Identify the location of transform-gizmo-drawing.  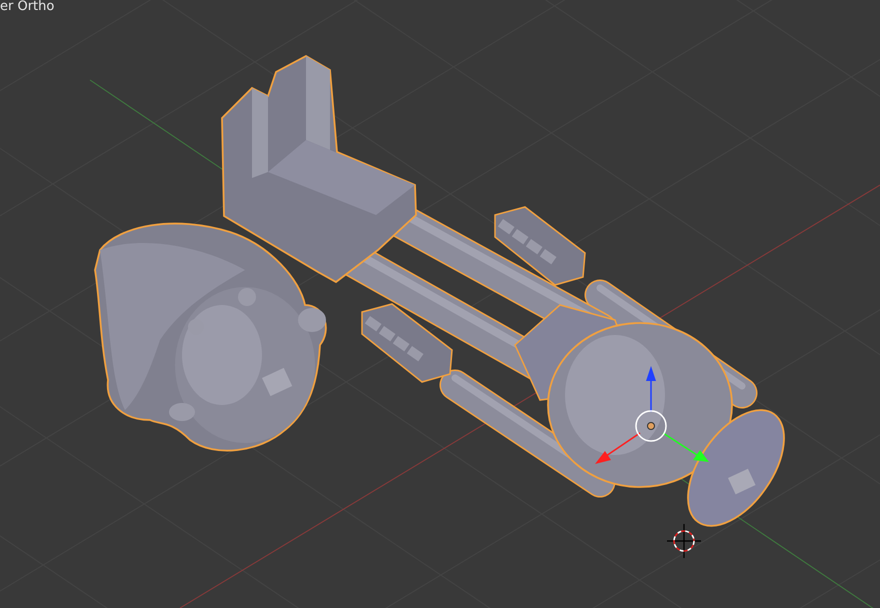
(652, 415).